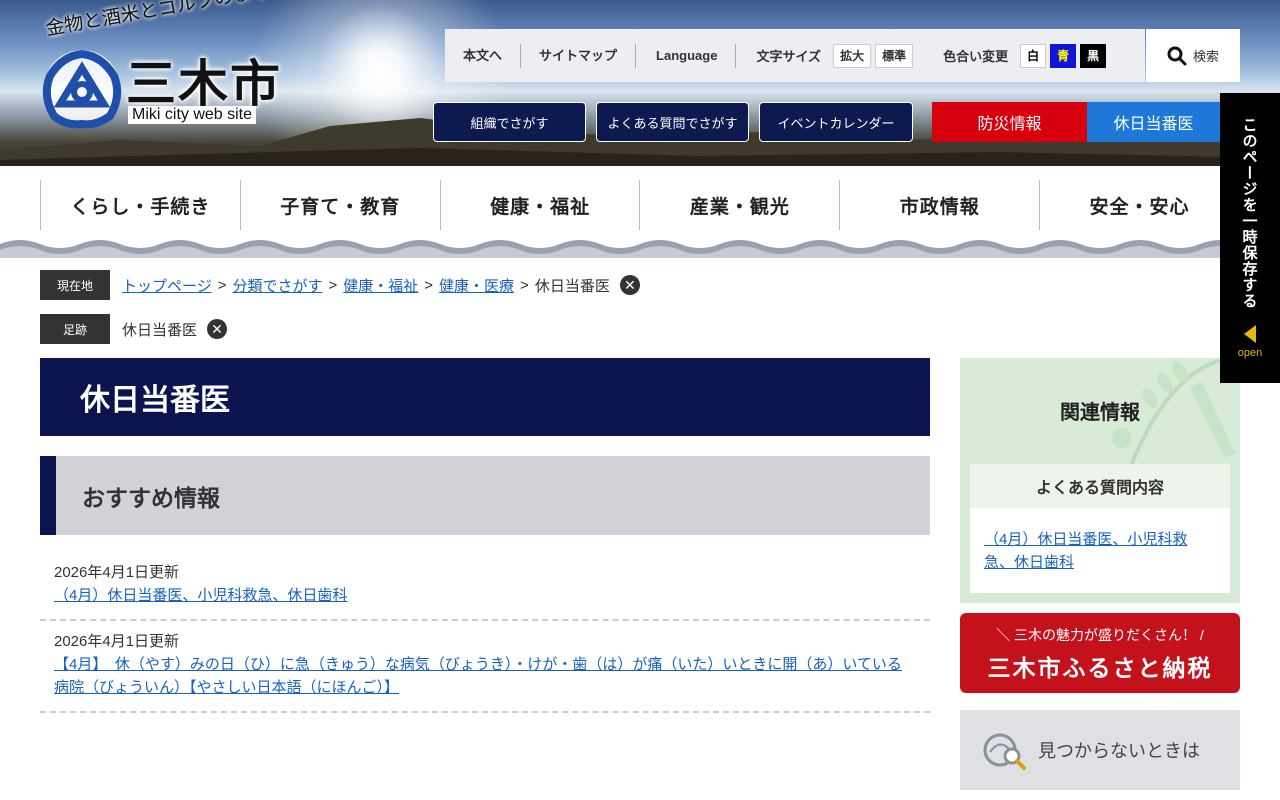 The width and height of the screenshot is (1280, 800). I want to click on arrow-left-icon, so click(1250, 334).